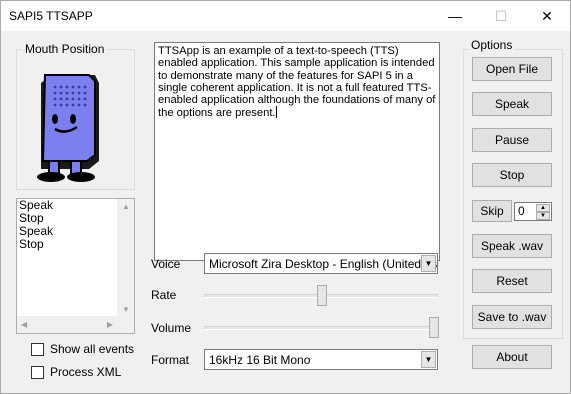  Describe the element at coordinates (512, 281) in the screenshot. I see `reset-button: Reset` at that location.